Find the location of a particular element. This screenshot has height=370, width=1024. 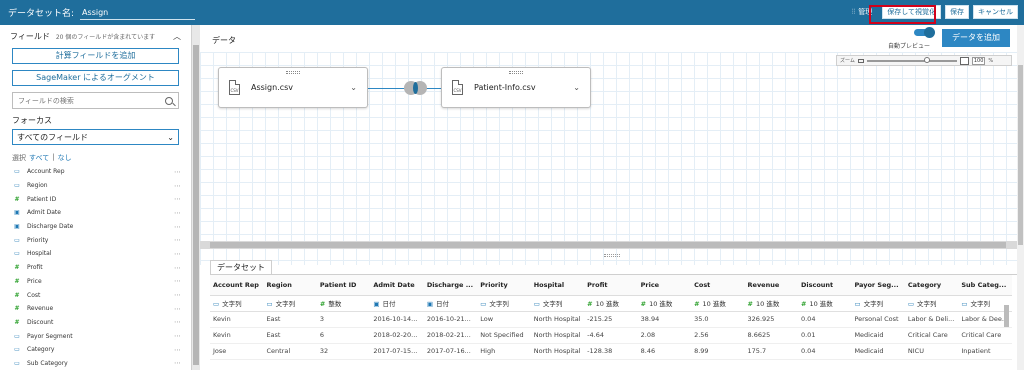

canvas-horizontal-scrollbar is located at coordinates (609, 245).